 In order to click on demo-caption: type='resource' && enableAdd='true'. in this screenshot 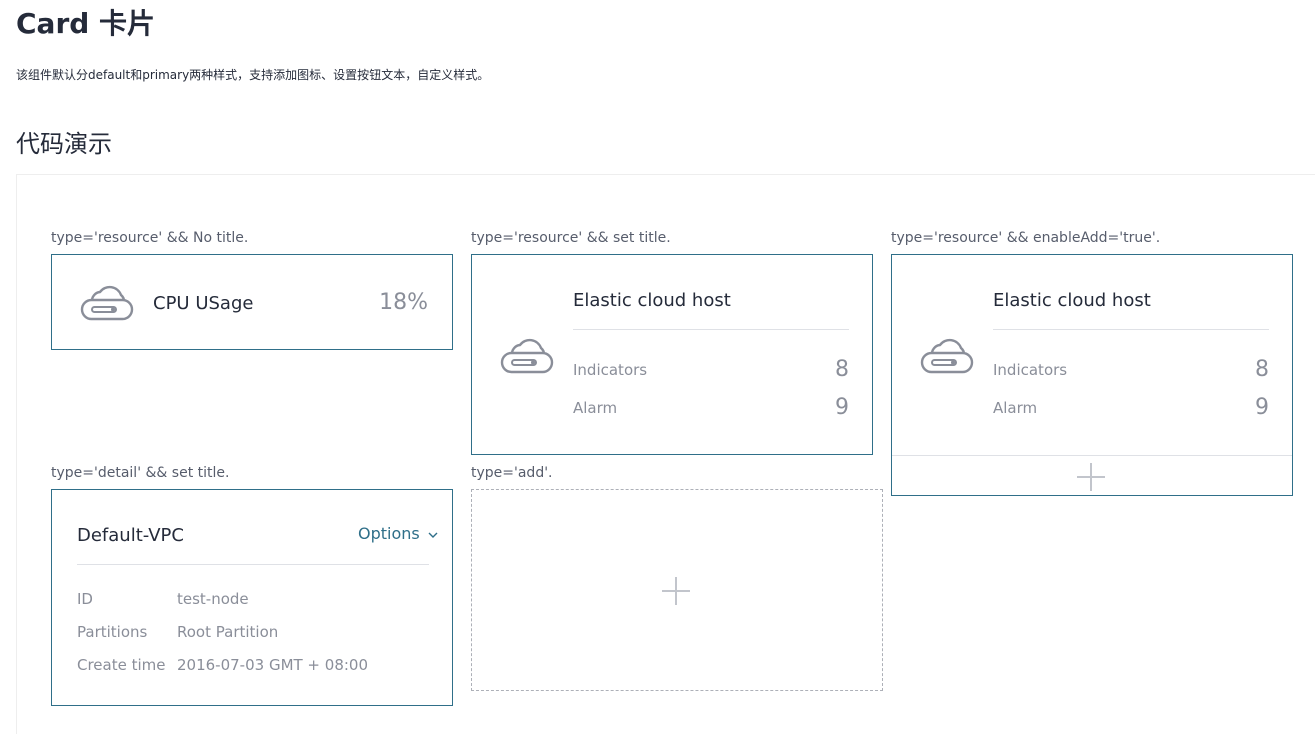, I will do `click(1026, 238)`.